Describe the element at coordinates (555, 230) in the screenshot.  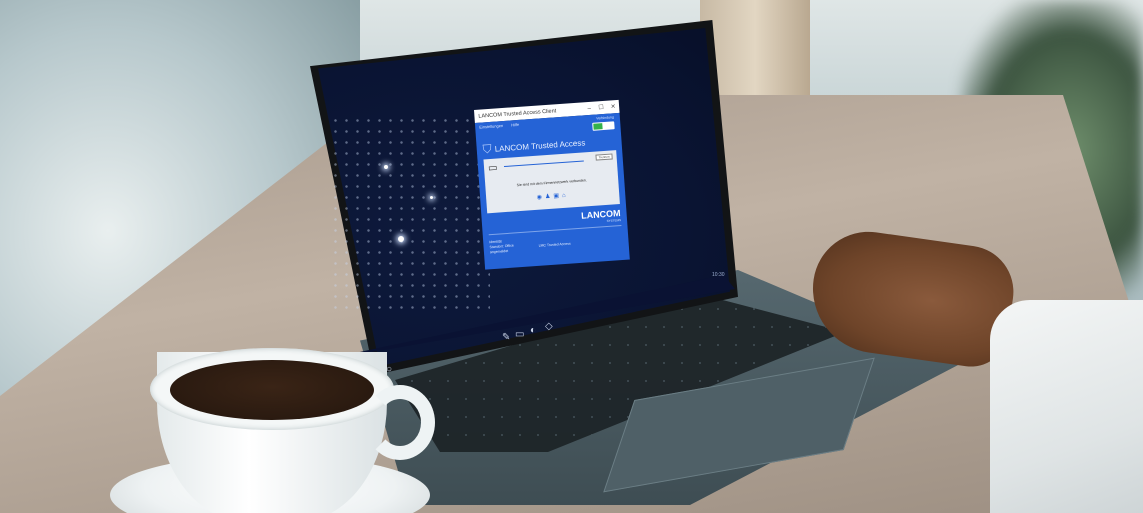
I see `footer-divider` at that location.